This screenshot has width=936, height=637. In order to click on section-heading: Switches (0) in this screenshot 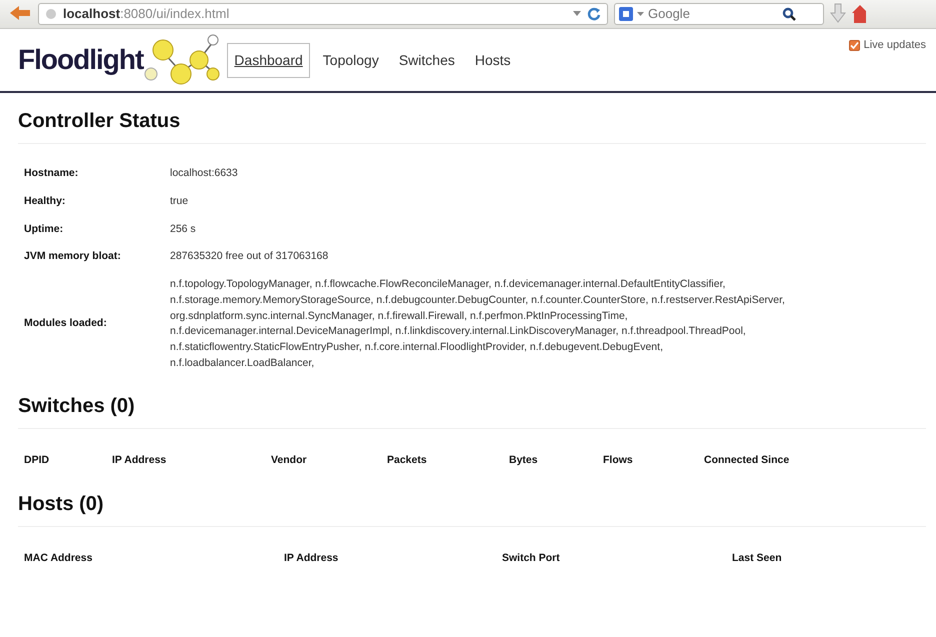, I will do `click(472, 411)`.